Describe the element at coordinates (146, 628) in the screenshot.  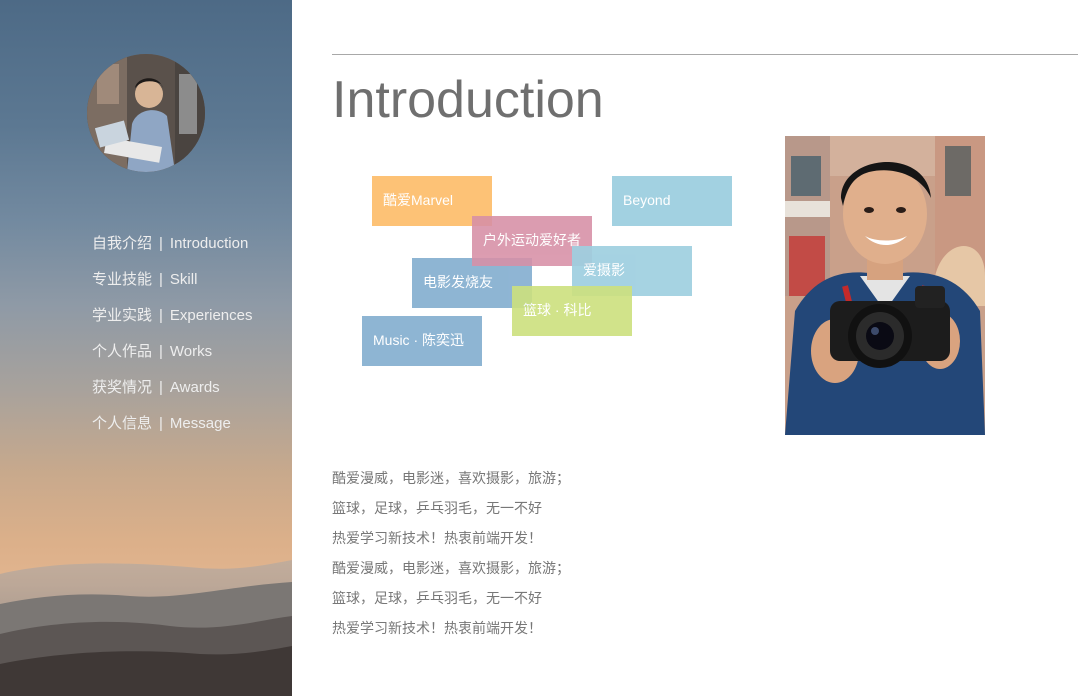
I see `landscape-hills-graphic` at that location.